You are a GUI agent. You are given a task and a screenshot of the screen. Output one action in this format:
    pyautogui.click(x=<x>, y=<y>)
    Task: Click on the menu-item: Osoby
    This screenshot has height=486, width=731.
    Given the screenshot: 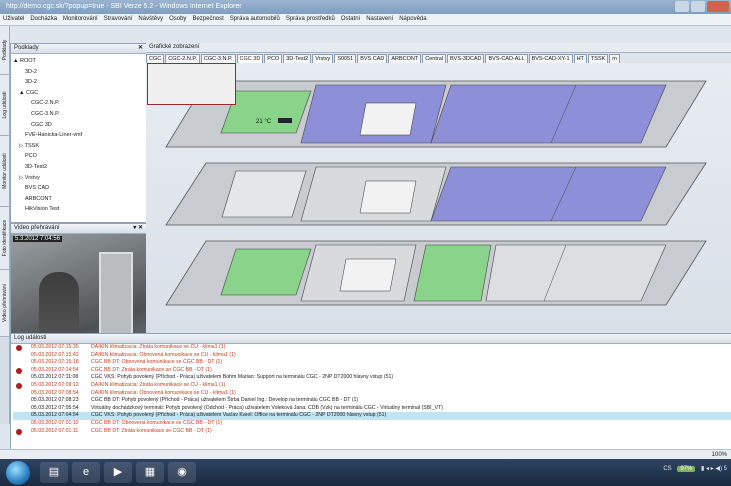 What is the action you would take?
    pyautogui.click(x=177, y=19)
    